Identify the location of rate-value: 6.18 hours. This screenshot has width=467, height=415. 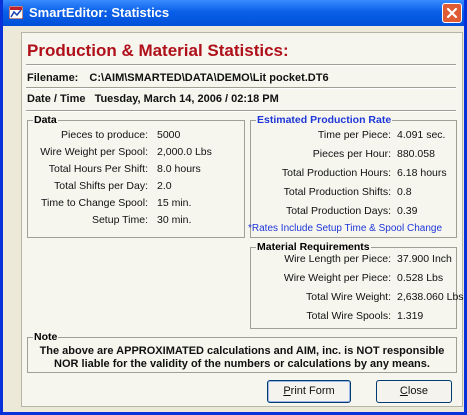
(422, 173).